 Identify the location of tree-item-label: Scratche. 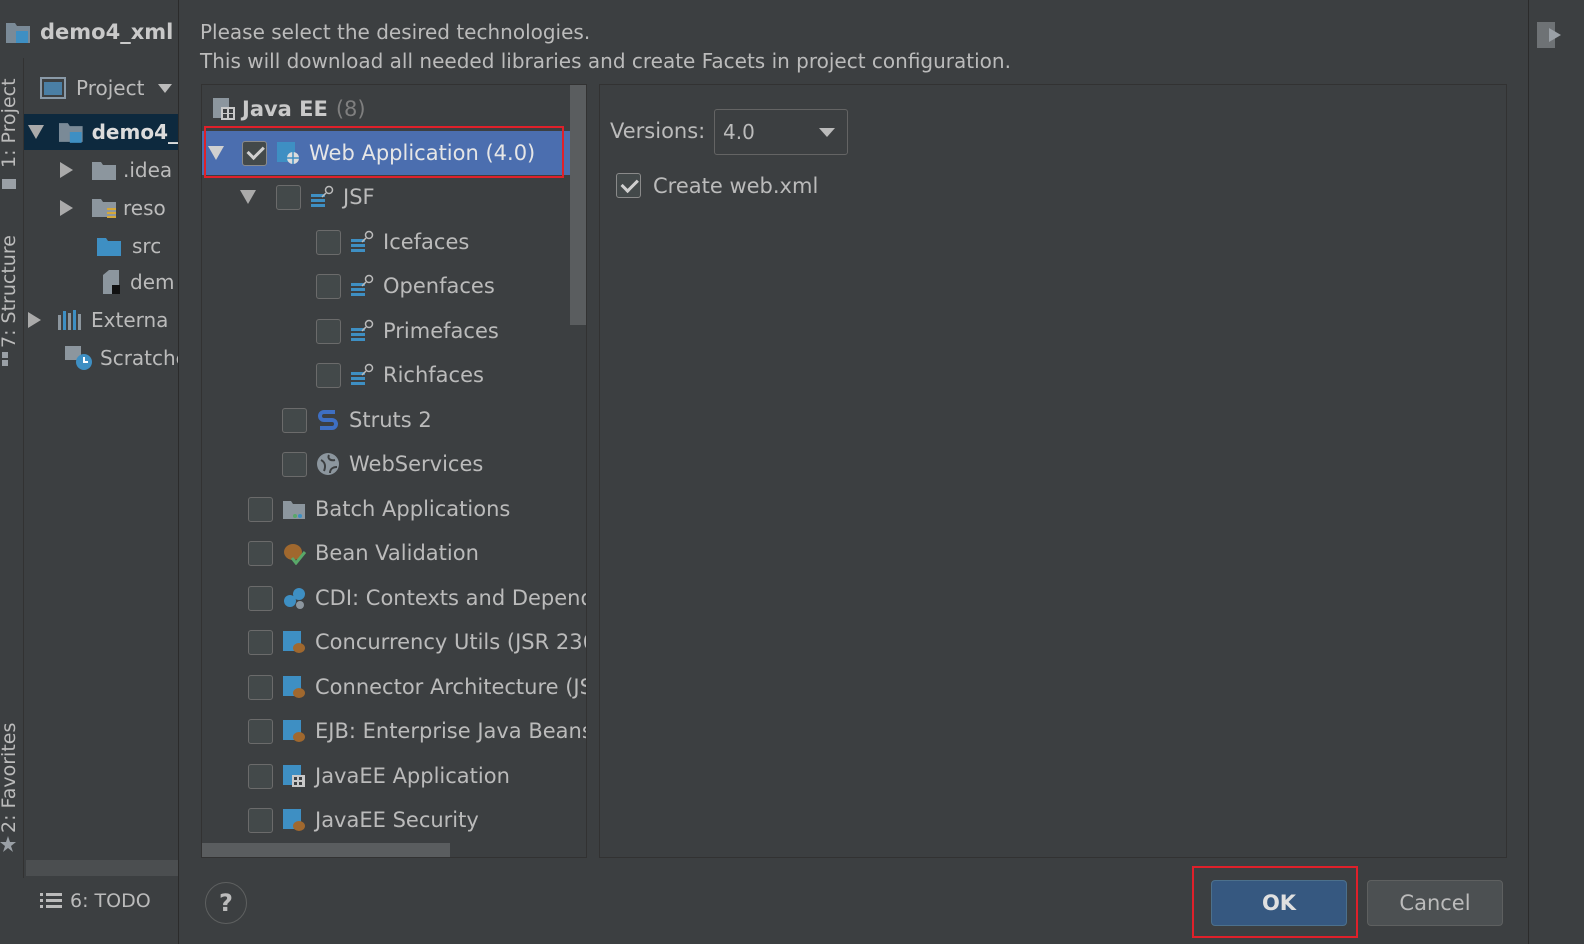
(144, 358).